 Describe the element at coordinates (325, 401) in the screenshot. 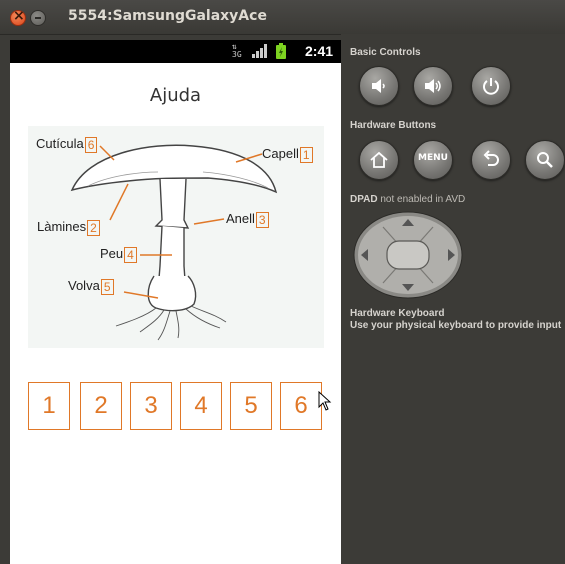

I see `mouse-pointer-icon` at that location.